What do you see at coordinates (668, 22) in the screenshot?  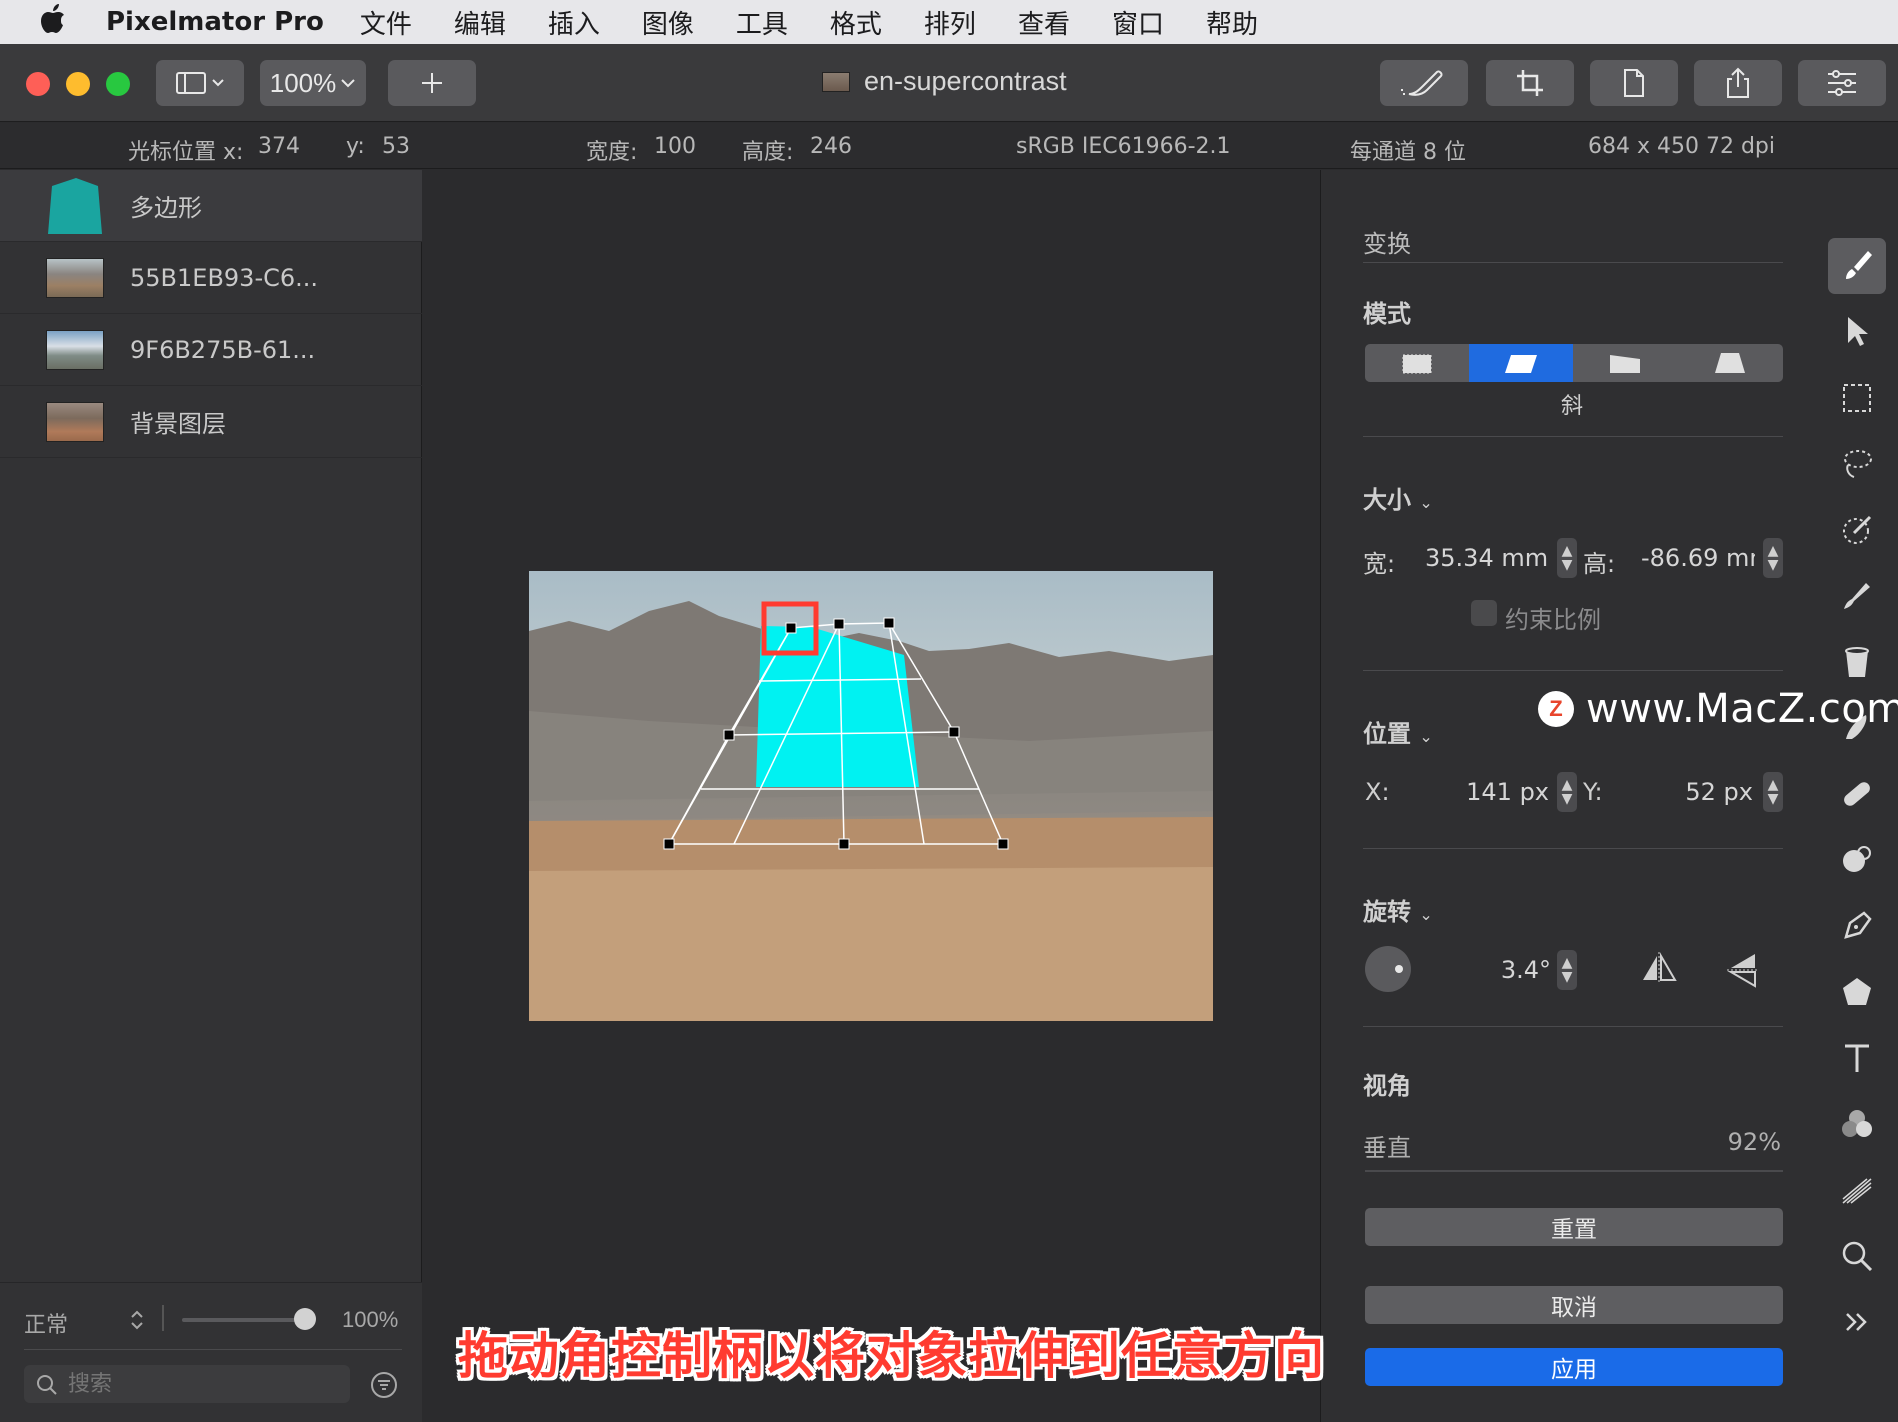 I see `menu-image: 图像` at bounding box center [668, 22].